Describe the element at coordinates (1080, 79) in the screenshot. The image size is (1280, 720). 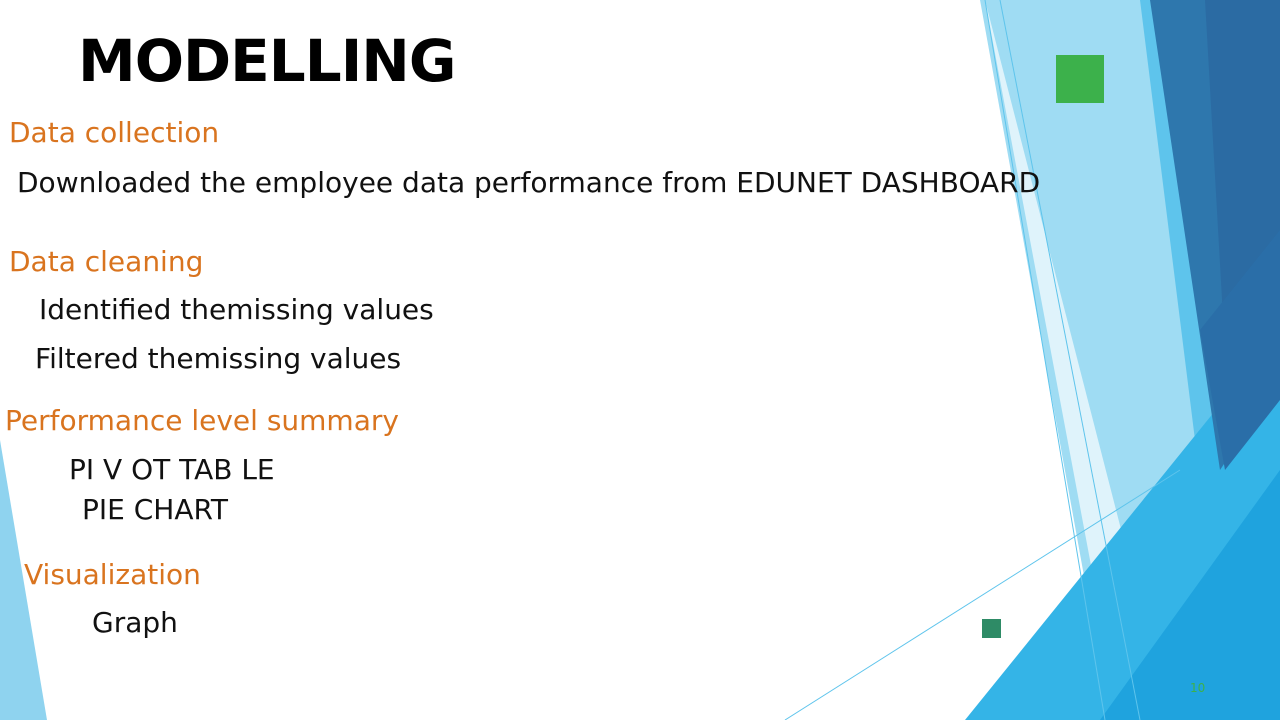
I see `green-square-large` at that location.